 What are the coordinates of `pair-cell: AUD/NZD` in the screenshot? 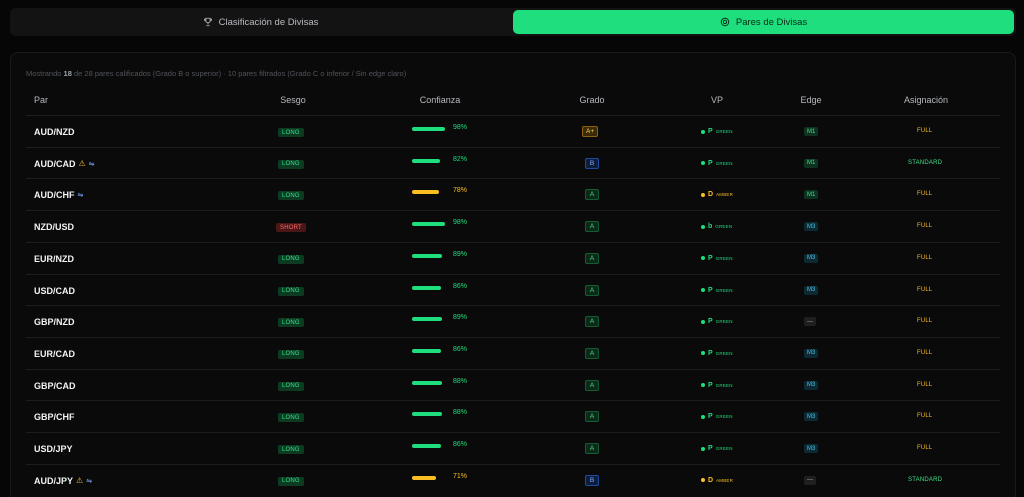 It's located at (54, 132).